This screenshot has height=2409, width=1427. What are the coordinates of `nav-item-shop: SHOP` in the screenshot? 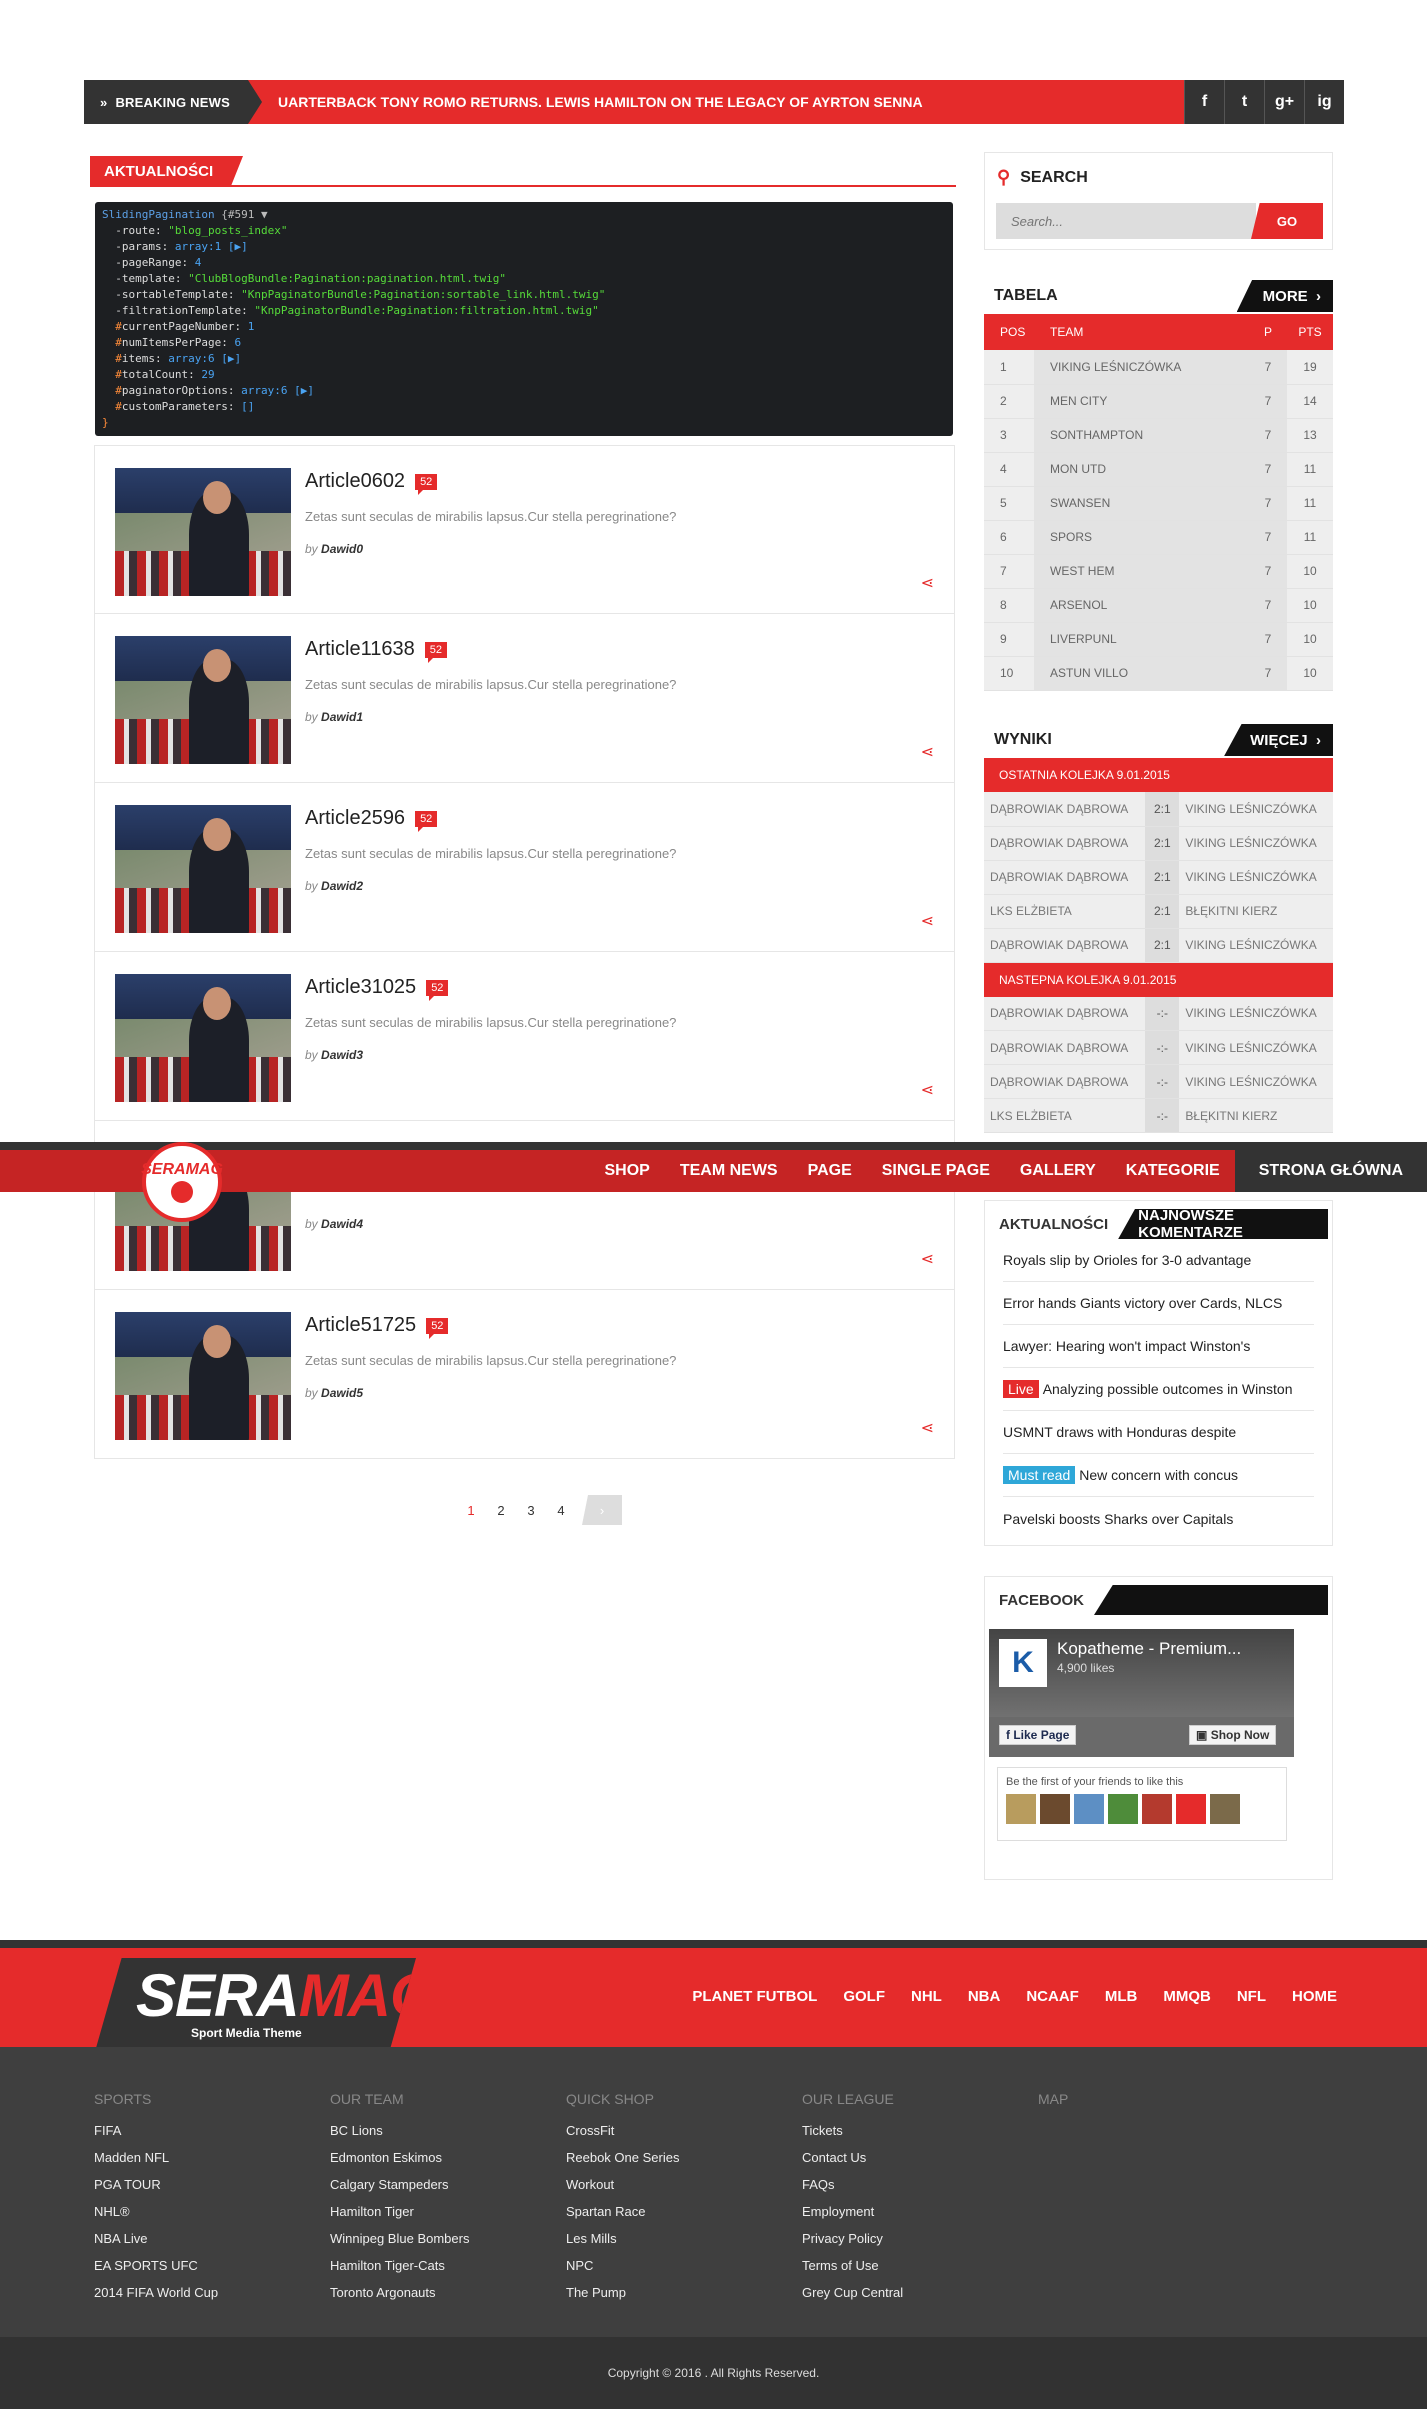 It's located at (626, 1171).